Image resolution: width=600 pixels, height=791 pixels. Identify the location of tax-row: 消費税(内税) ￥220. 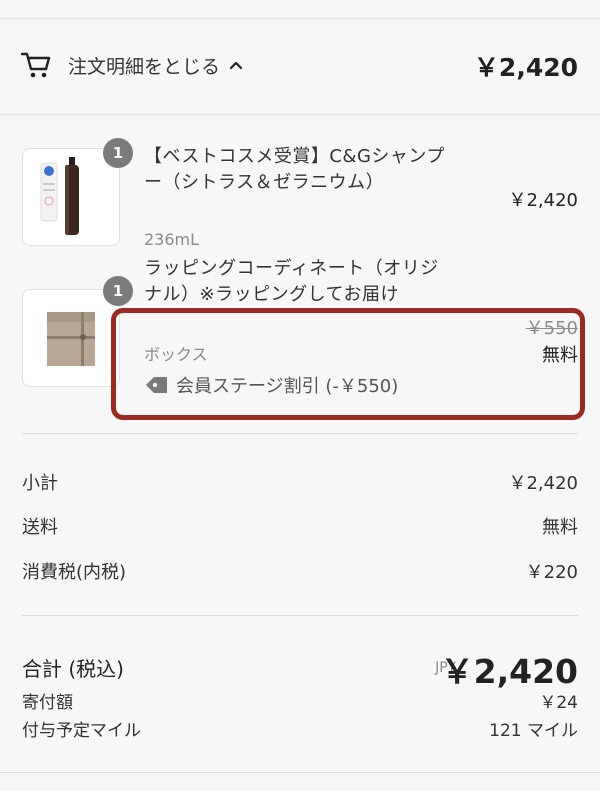
(300, 571).